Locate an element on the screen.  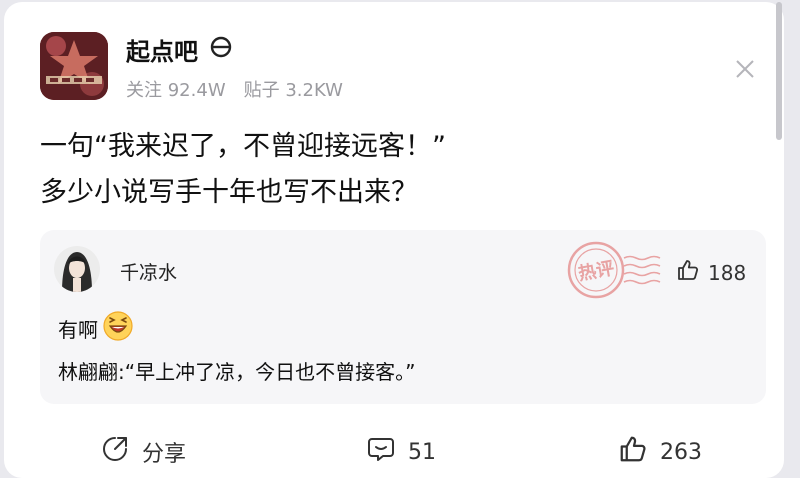
hot-comment-stamp: 热评 is located at coordinates (612, 270).